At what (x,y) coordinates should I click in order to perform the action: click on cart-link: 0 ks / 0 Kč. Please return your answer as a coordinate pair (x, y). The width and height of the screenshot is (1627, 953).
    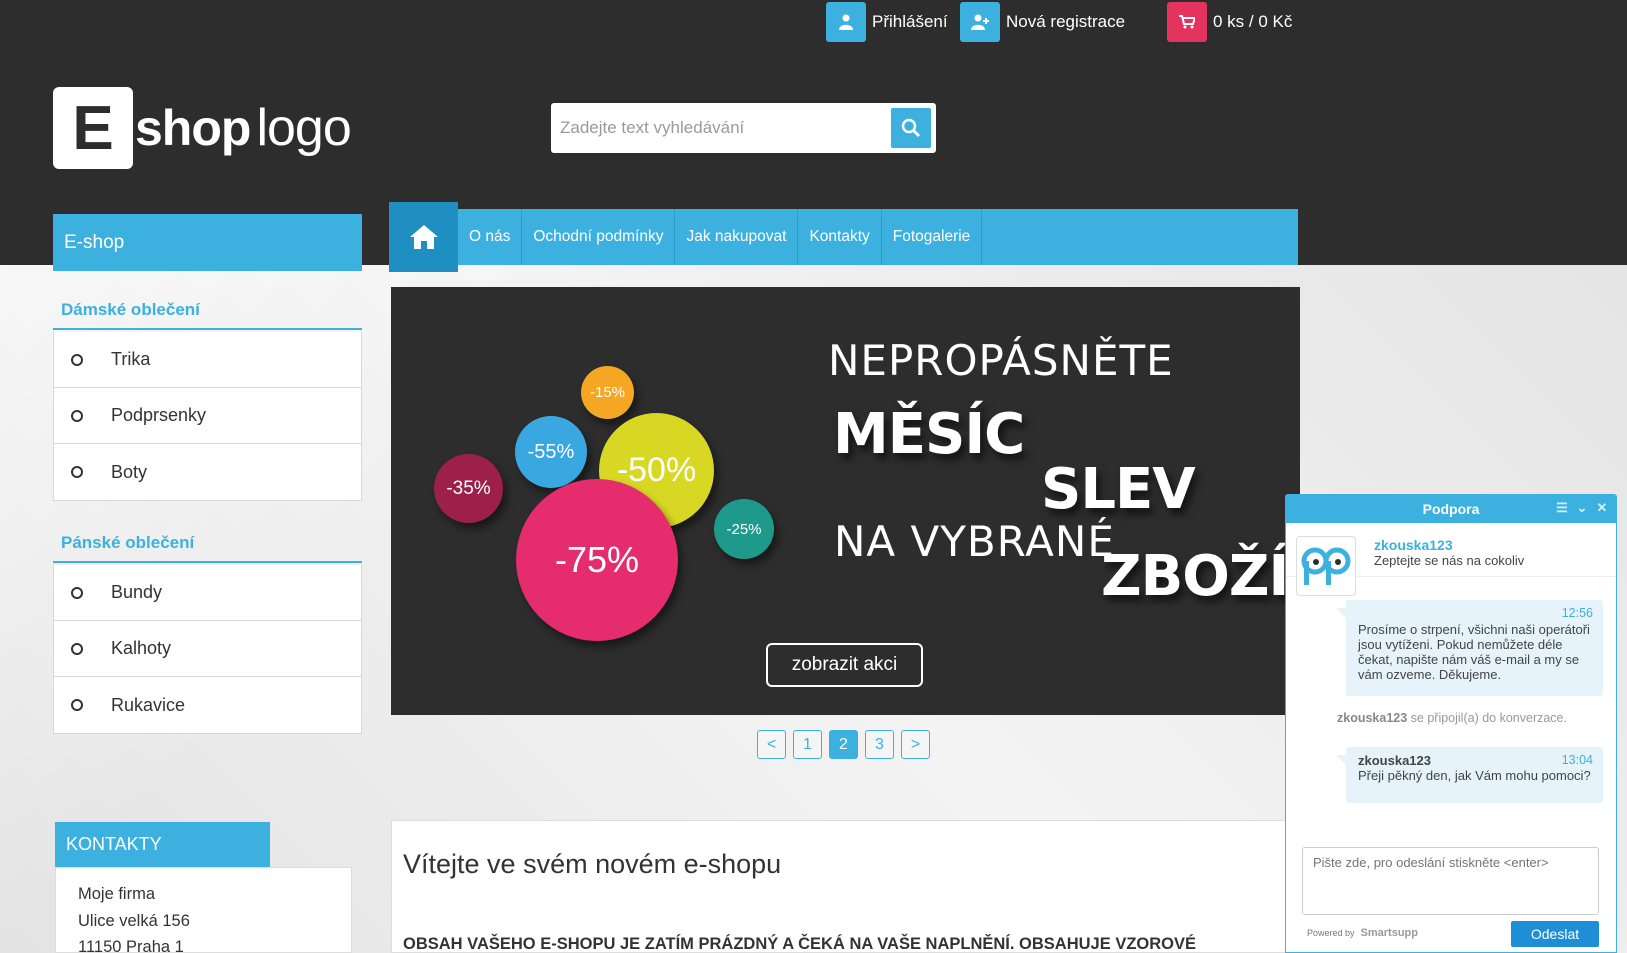
    Looking at the image, I should click on (1229, 22).